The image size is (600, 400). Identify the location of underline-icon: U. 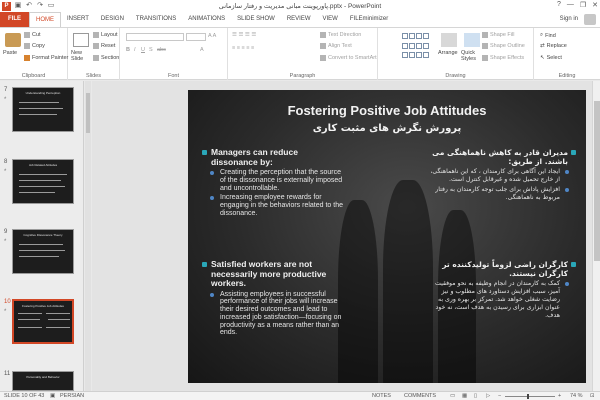
(143, 50).